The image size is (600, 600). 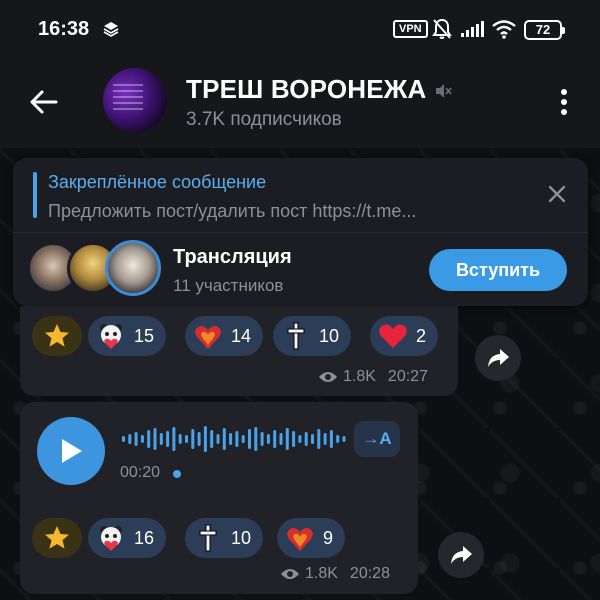 I want to click on reaction-burning-heart: 9, so click(x=311, y=538).